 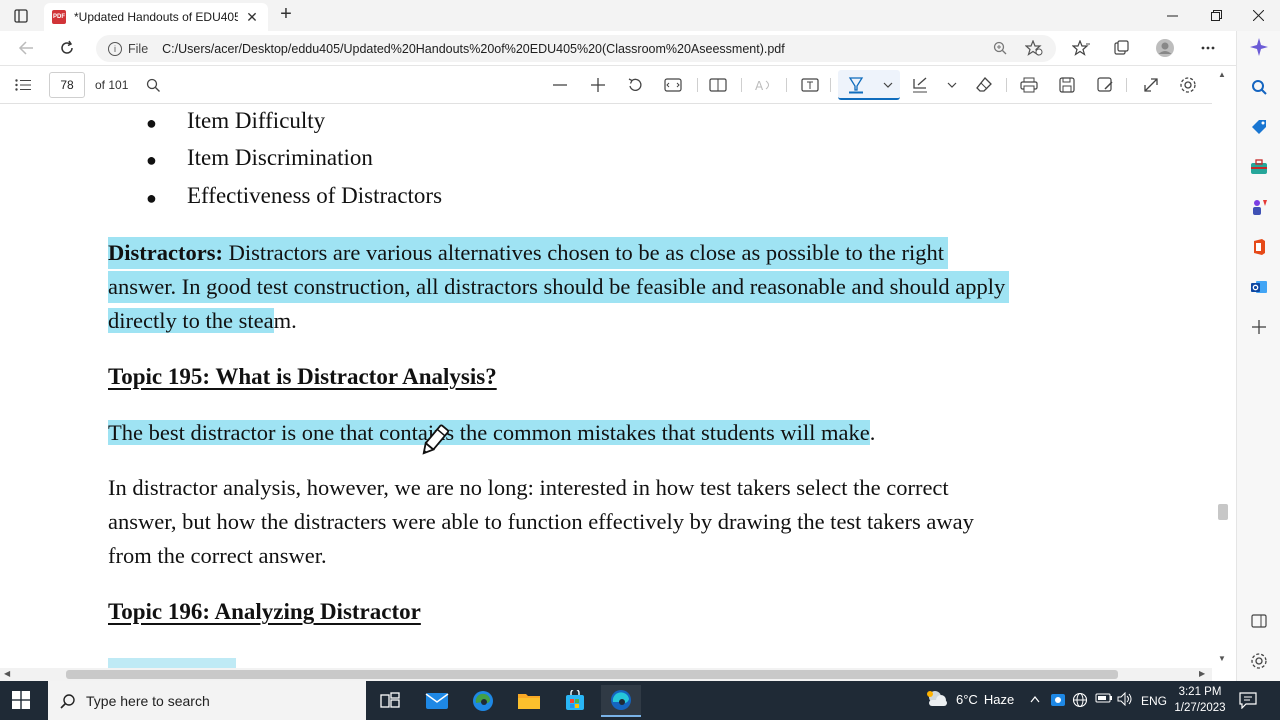 I want to click on add-sidebar-app-icon, so click(x=1259, y=327).